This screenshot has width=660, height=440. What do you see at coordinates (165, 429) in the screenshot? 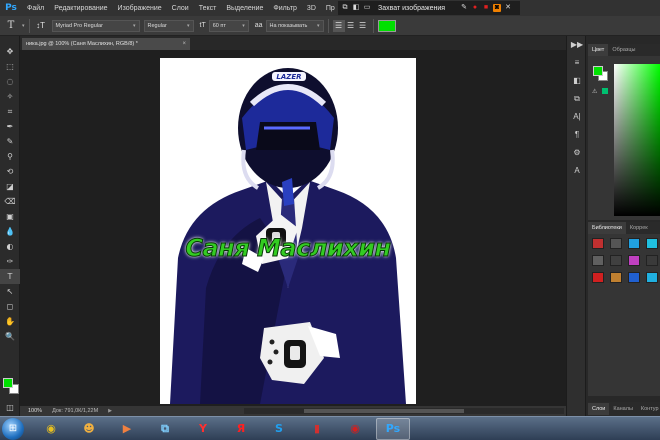
I see `network-icon: ⧉` at bounding box center [165, 429].